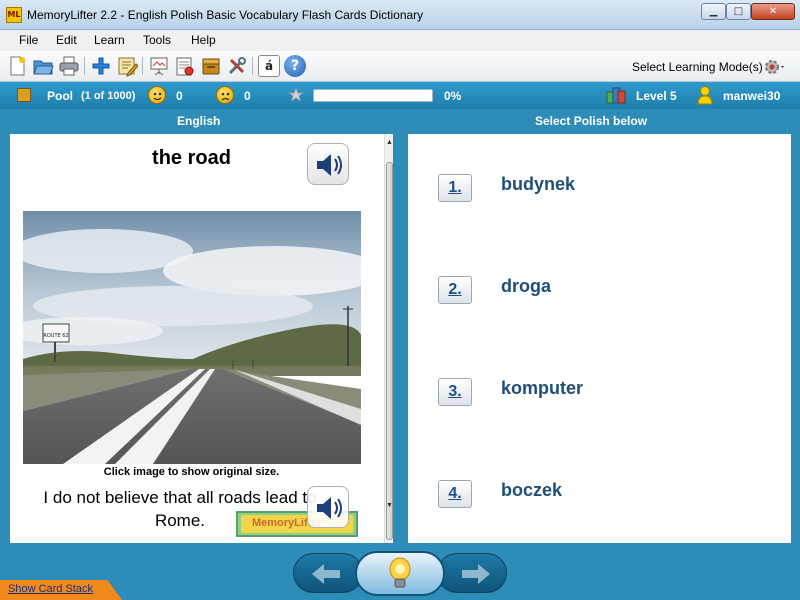  Describe the element at coordinates (247, 96) in the screenshot. I see `wrong-count: 0` at that location.